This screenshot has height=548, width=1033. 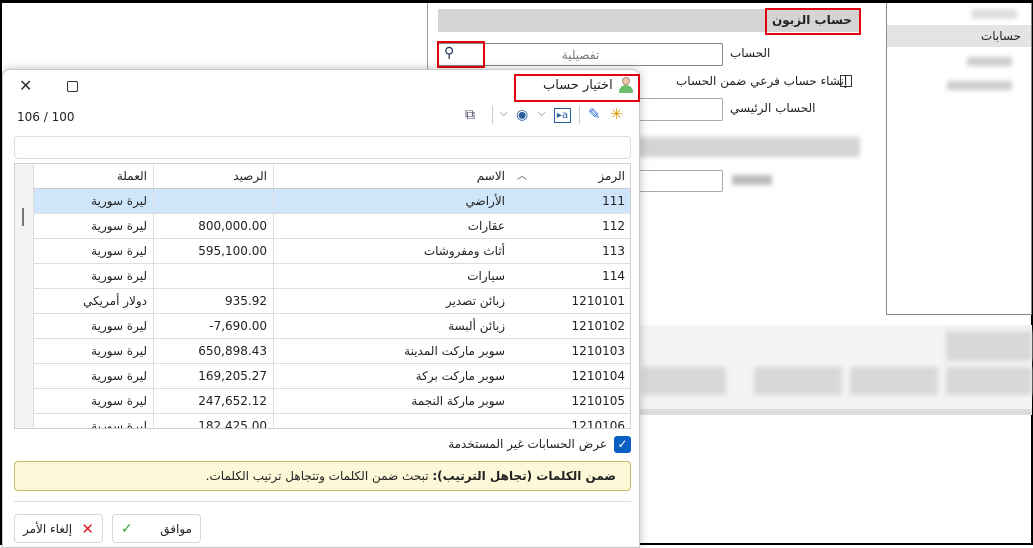 I want to click on text-format-icon: ▸a, so click(x=562, y=115).